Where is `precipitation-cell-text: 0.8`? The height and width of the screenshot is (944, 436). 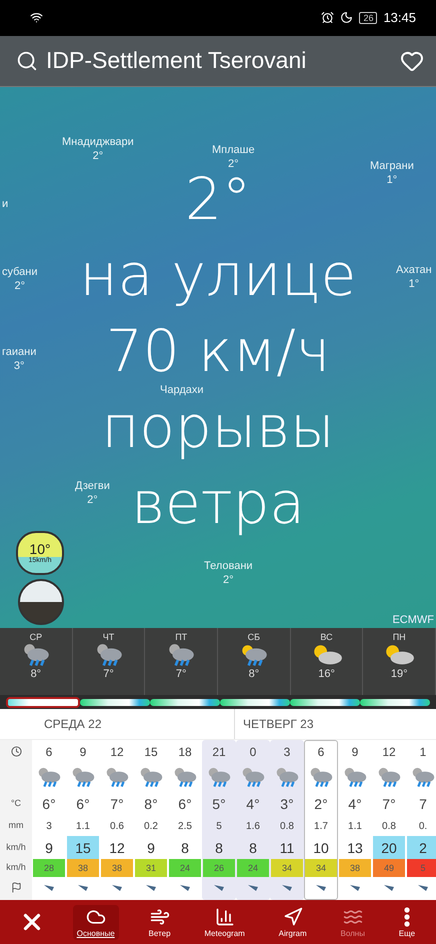
precipitation-cell-text: 0.8 is located at coordinates (287, 827).